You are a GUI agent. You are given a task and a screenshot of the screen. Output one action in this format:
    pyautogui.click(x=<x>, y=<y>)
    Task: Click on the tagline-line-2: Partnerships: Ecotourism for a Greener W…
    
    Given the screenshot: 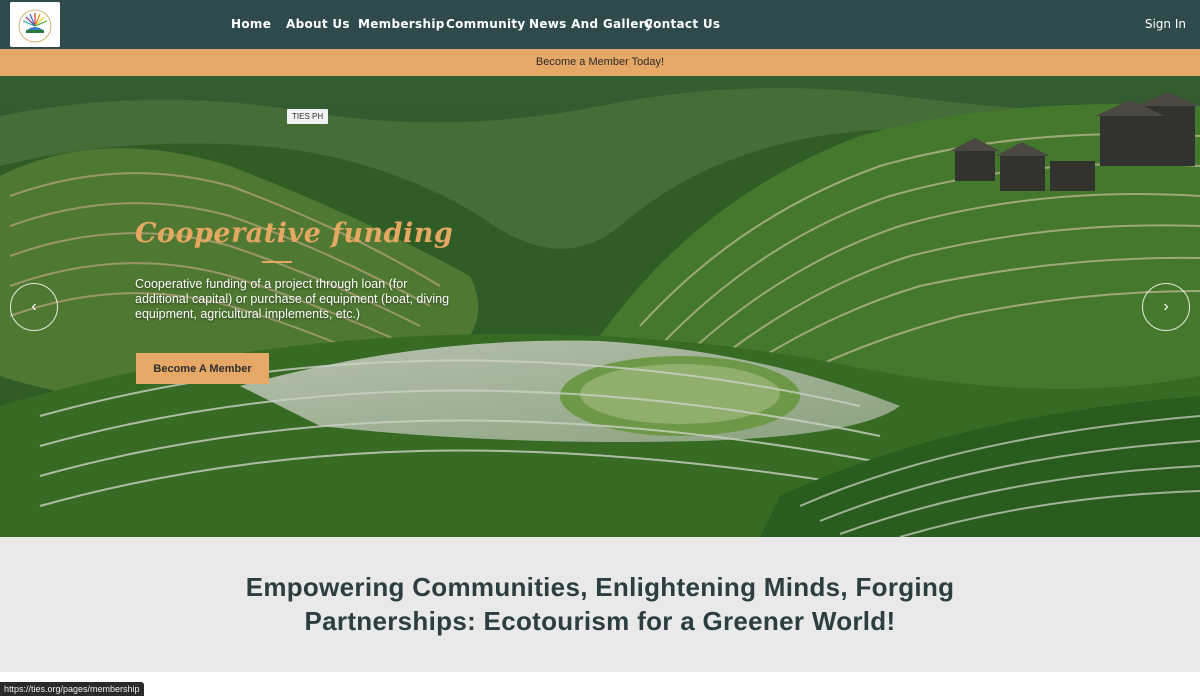 What is the action you would take?
    pyautogui.click(x=600, y=621)
    